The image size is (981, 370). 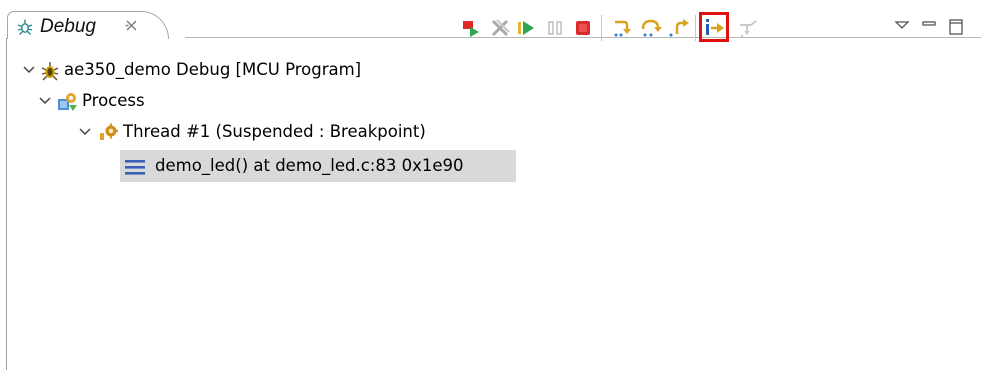 I want to click on step-return-icon, so click(x=679, y=28).